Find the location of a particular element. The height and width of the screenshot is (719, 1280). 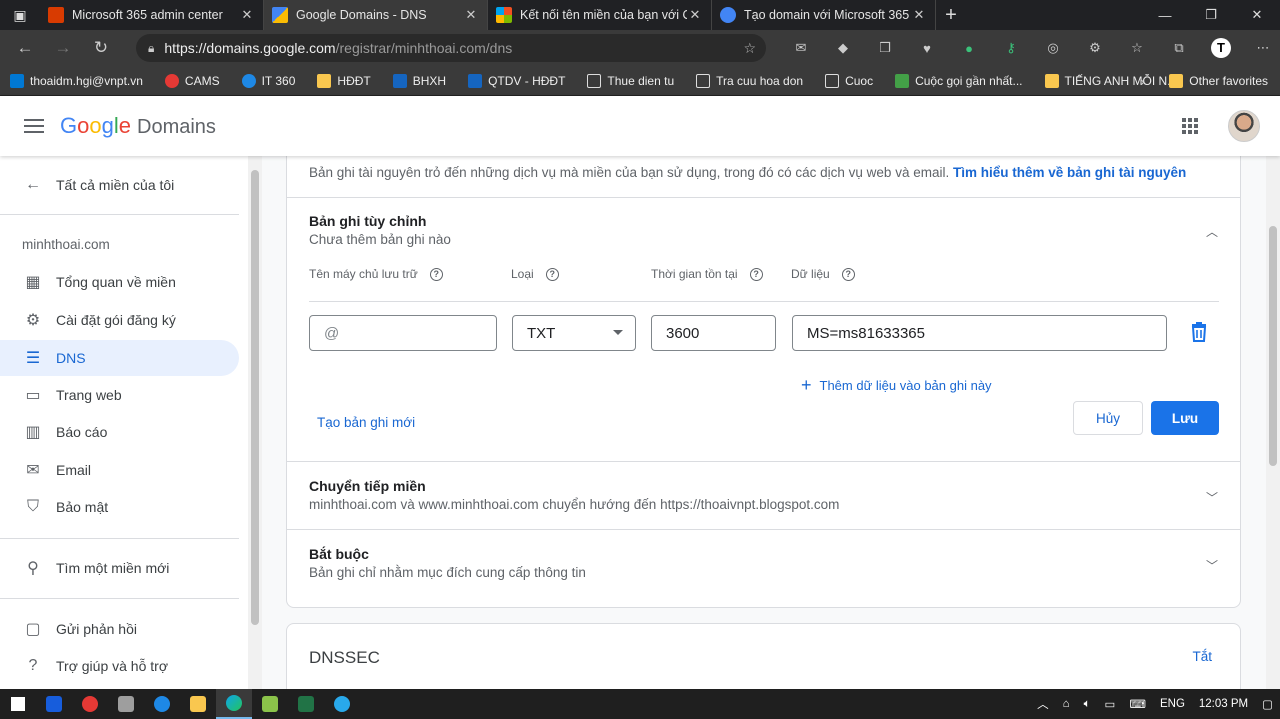

keyboard-icon: ⌨ is located at coordinates (1137, 704).